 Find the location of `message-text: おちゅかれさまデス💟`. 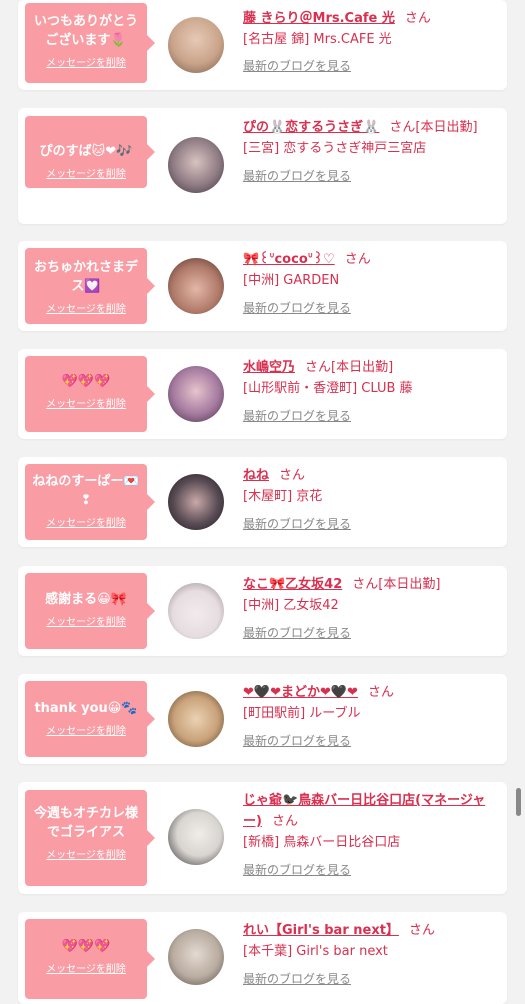

message-text: おちゅかれさまデス💟 is located at coordinates (85, 277).